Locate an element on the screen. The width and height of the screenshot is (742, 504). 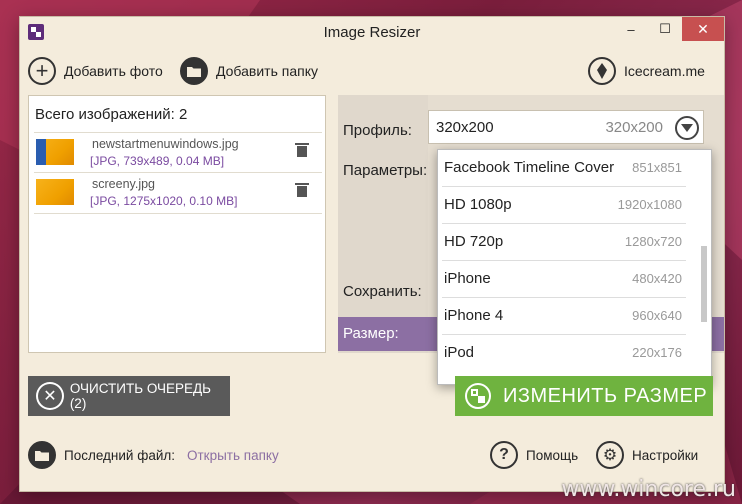
dropdown-item-name: iPhone 4 is located at coordinates (474, 315).